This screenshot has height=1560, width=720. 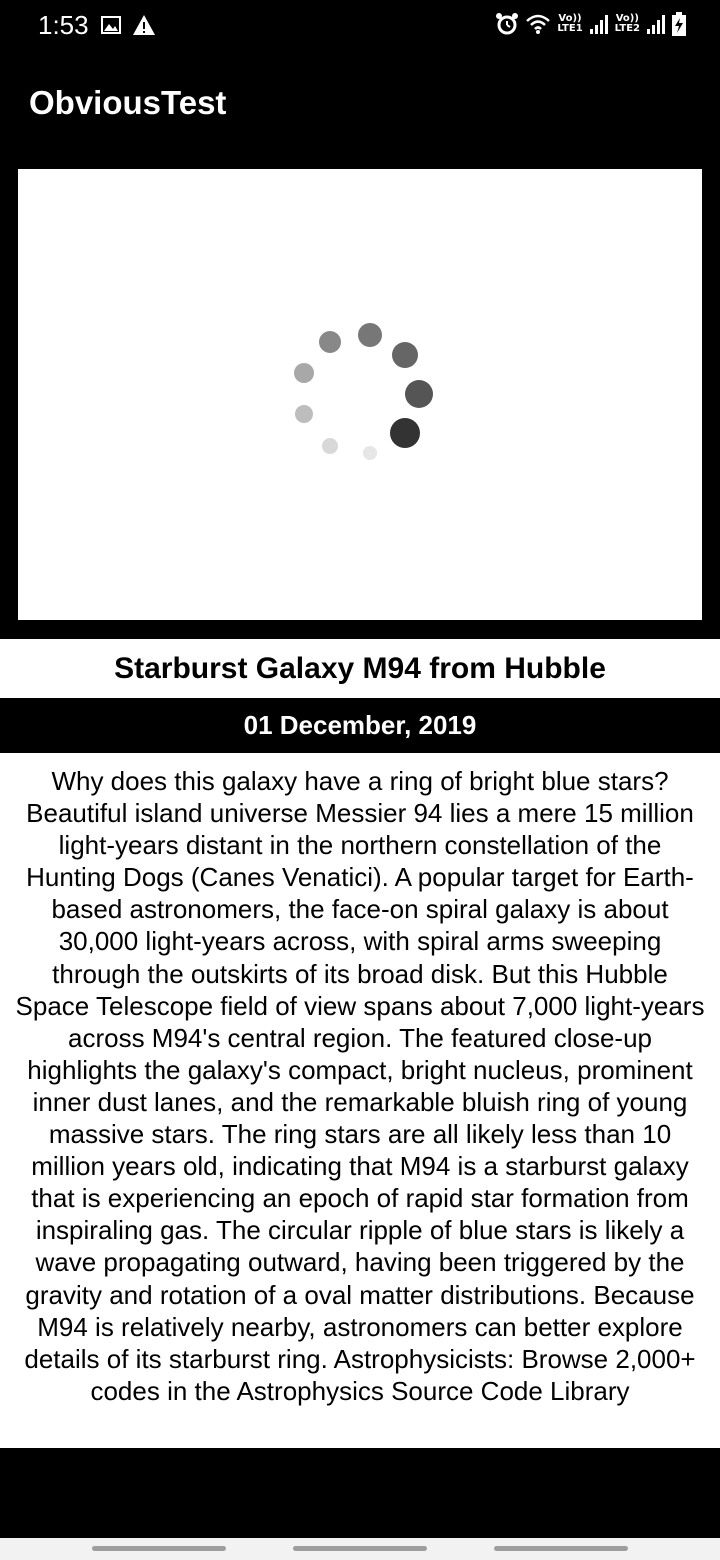 I want to click on status-bar: 1:53 Vo)) LTE1 Vo)) LTE2, so click(x=360, y=26).